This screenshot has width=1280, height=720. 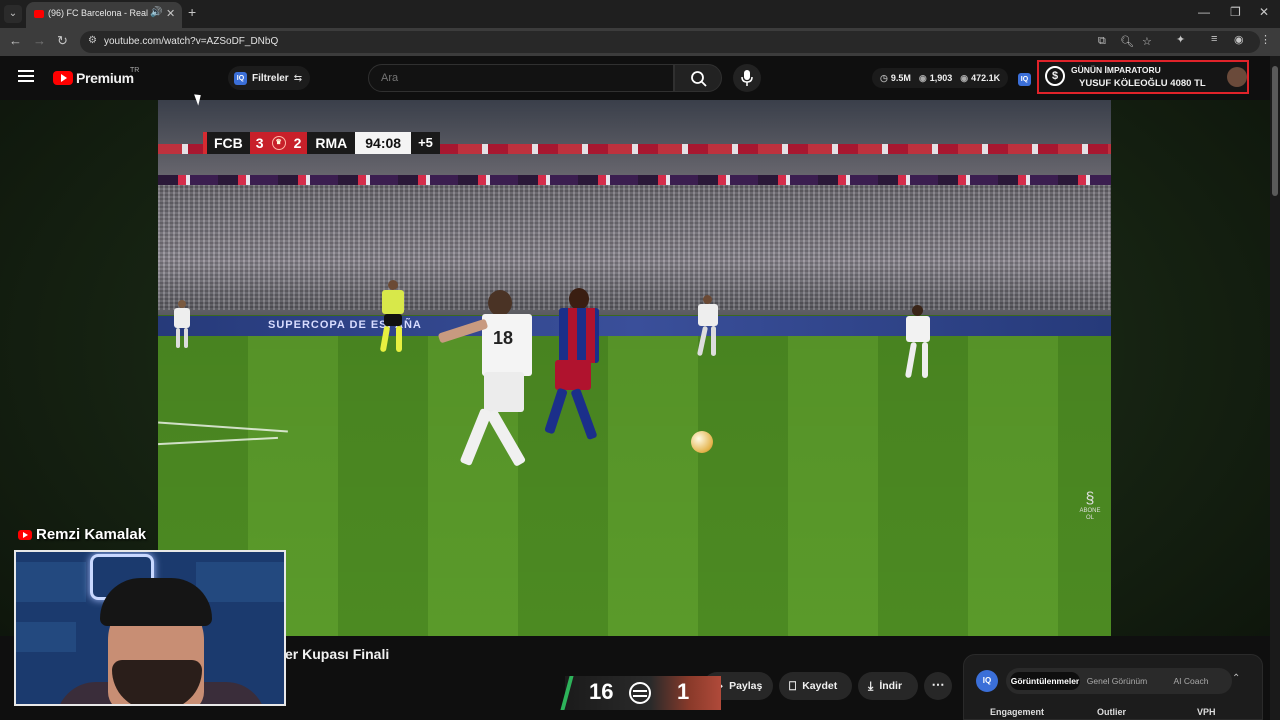 What do you see at coordinates (1116, 70) in the screenshot?
I see `promo-line-1: GÜNÜN İMPARATORU` at bounding box center [1116, 70].